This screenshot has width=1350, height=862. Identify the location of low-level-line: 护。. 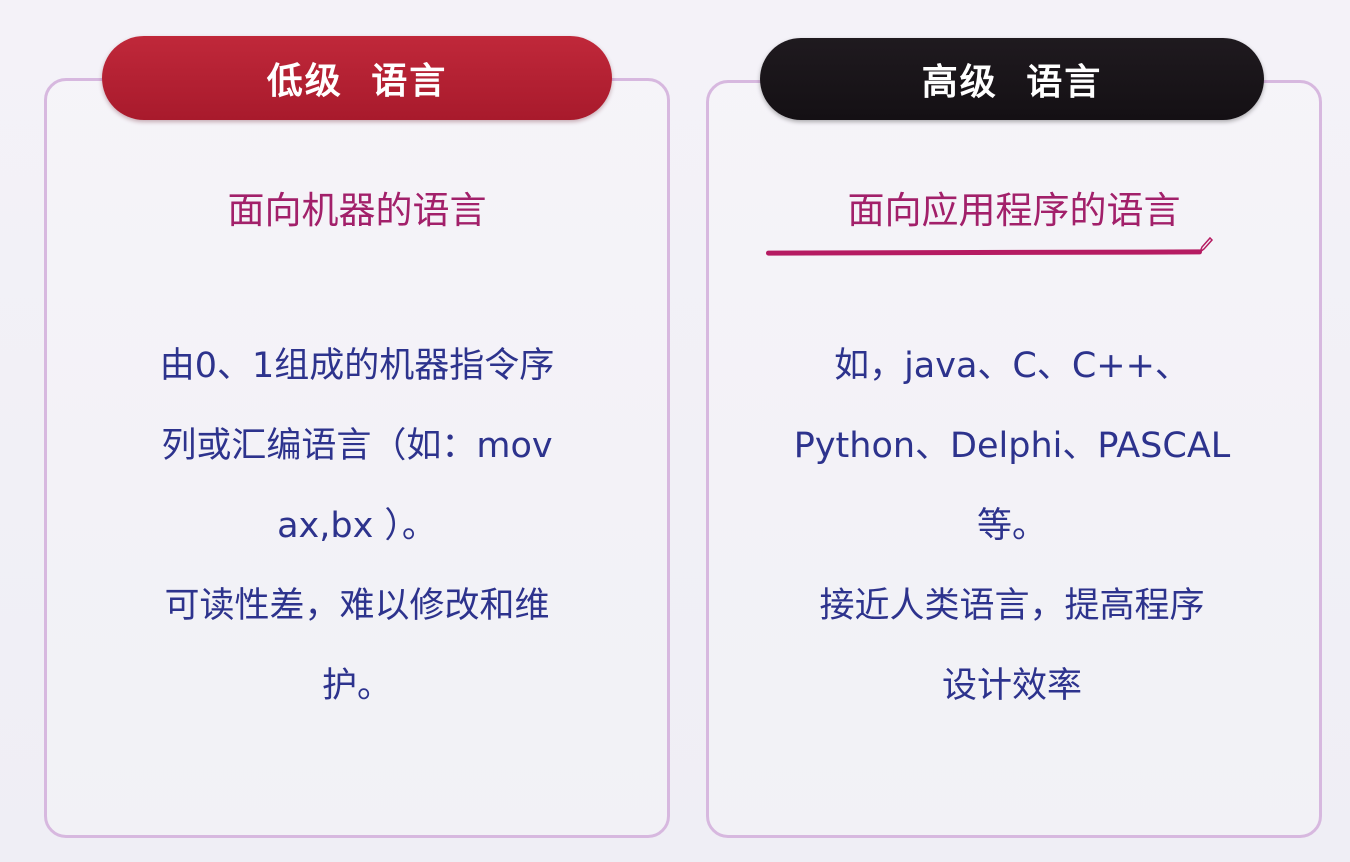
(356, 686).